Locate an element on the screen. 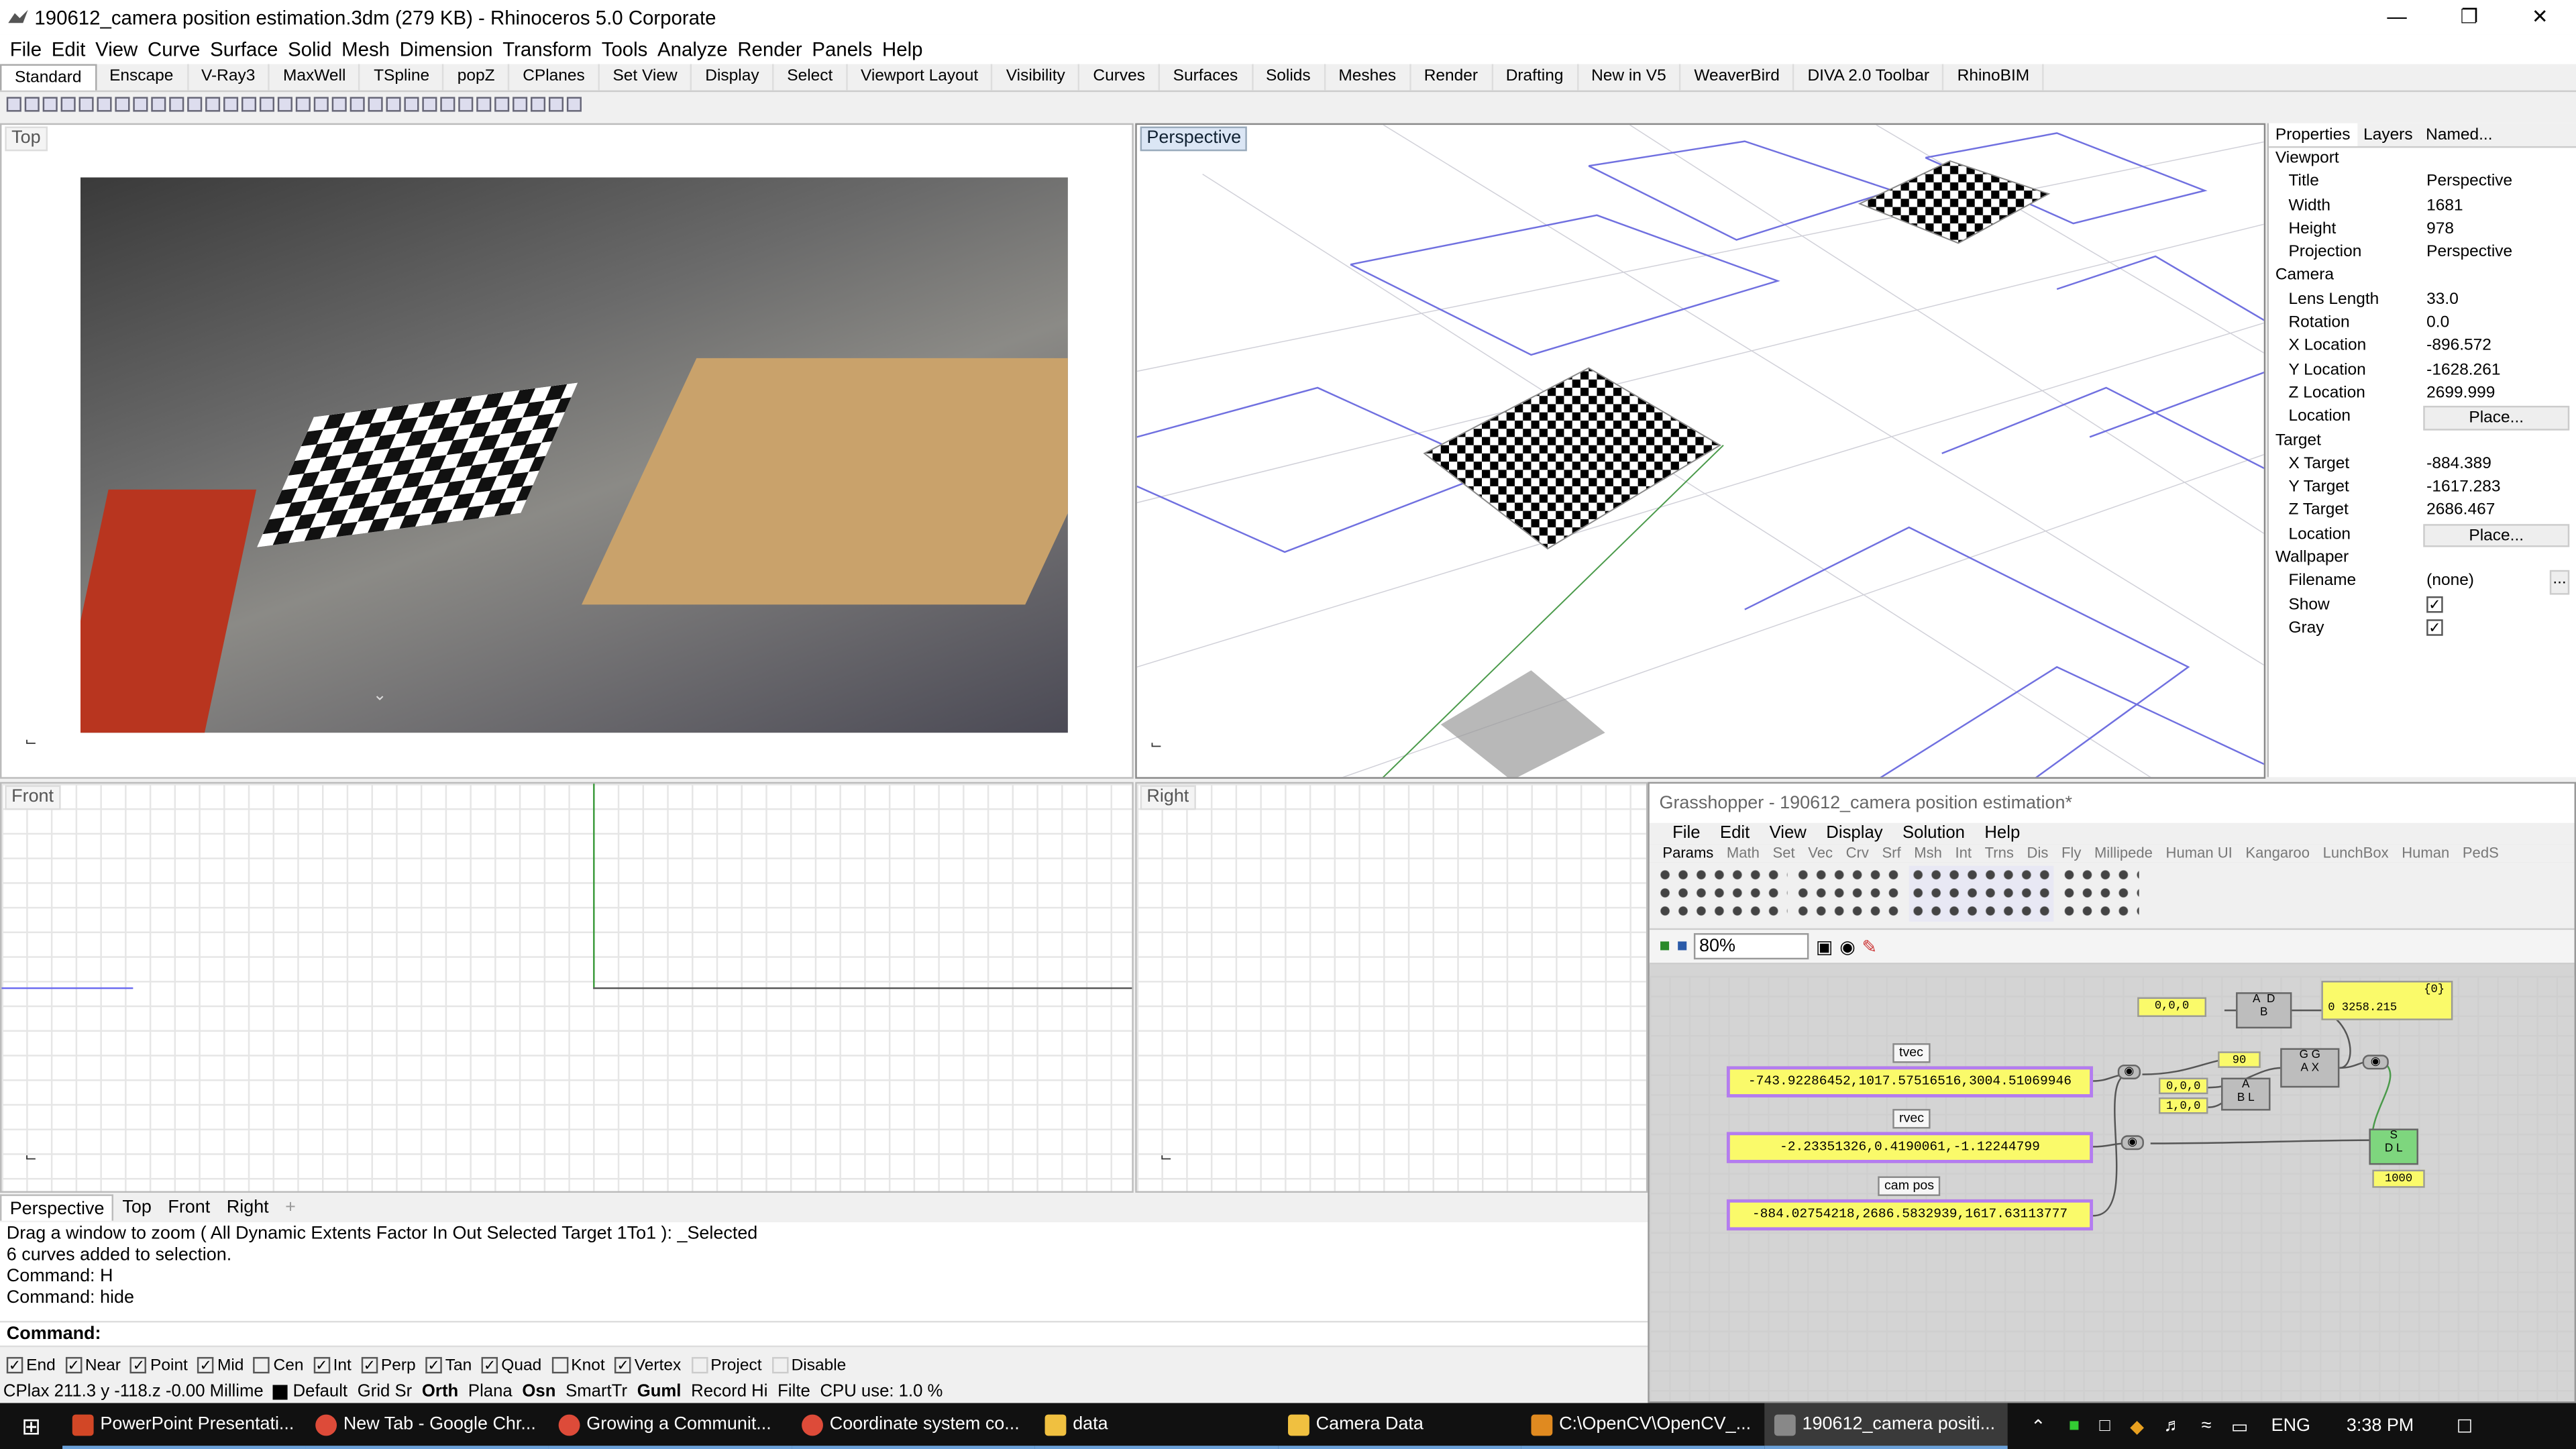 The width and height of the screenshot is (2576, 1449). rotate-view-icon is located at coordinates (195, 103).